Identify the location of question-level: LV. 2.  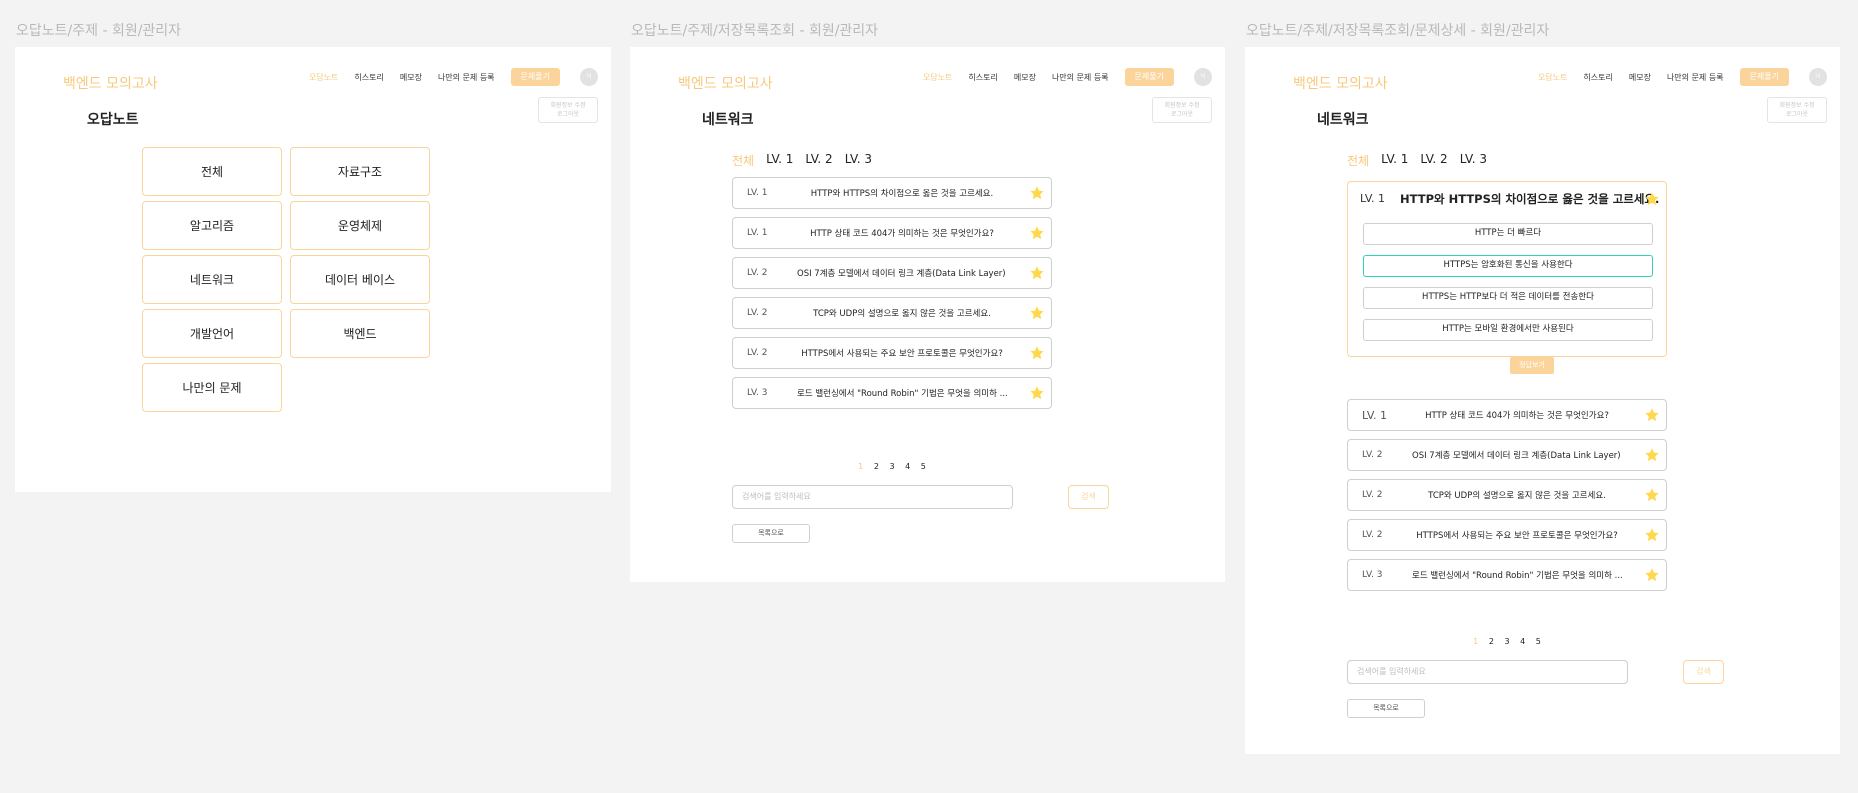
(757, 313).